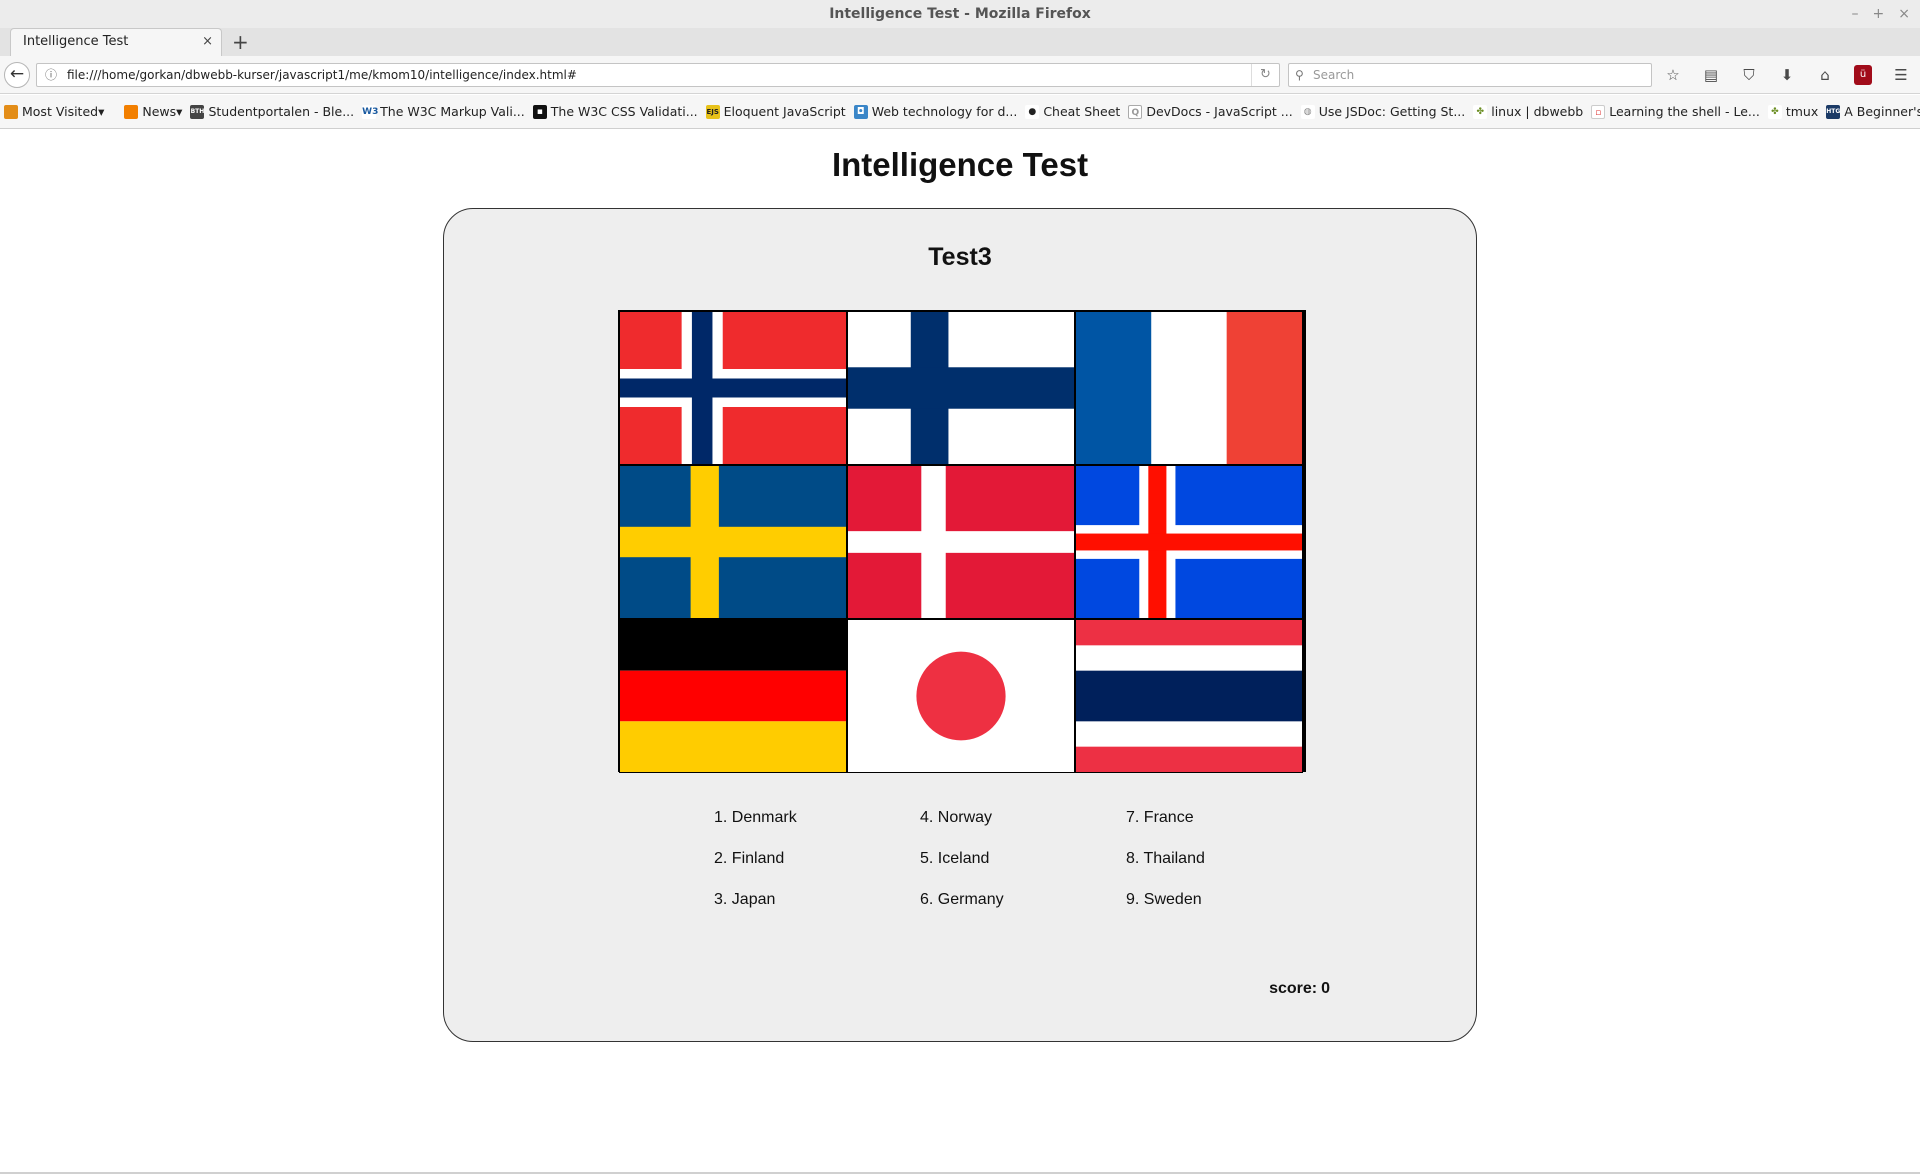 This screenshot has height=1174, width=1920. I want to click on norway-flag, so click(733, 388).